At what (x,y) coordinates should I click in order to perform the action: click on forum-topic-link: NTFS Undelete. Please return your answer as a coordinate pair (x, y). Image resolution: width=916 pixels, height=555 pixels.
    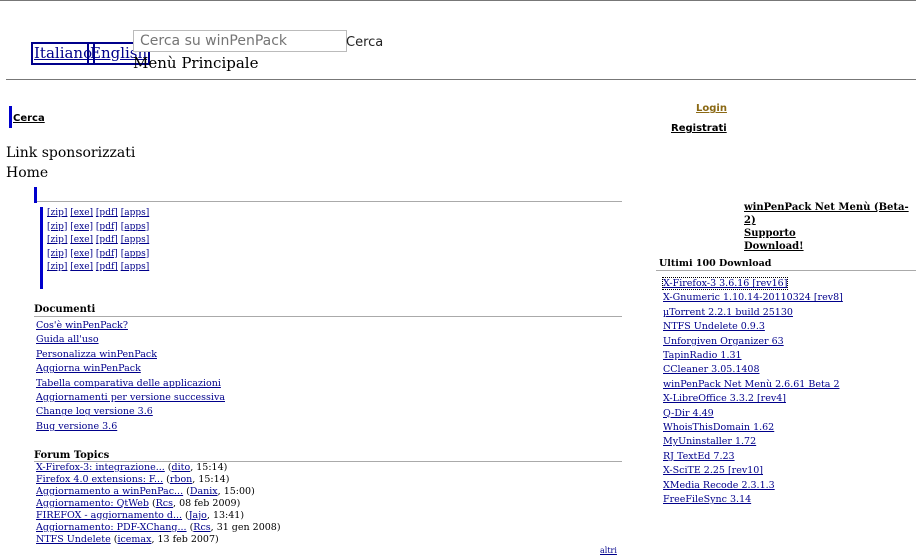
    Looking at the image, I should click on (73, 539).